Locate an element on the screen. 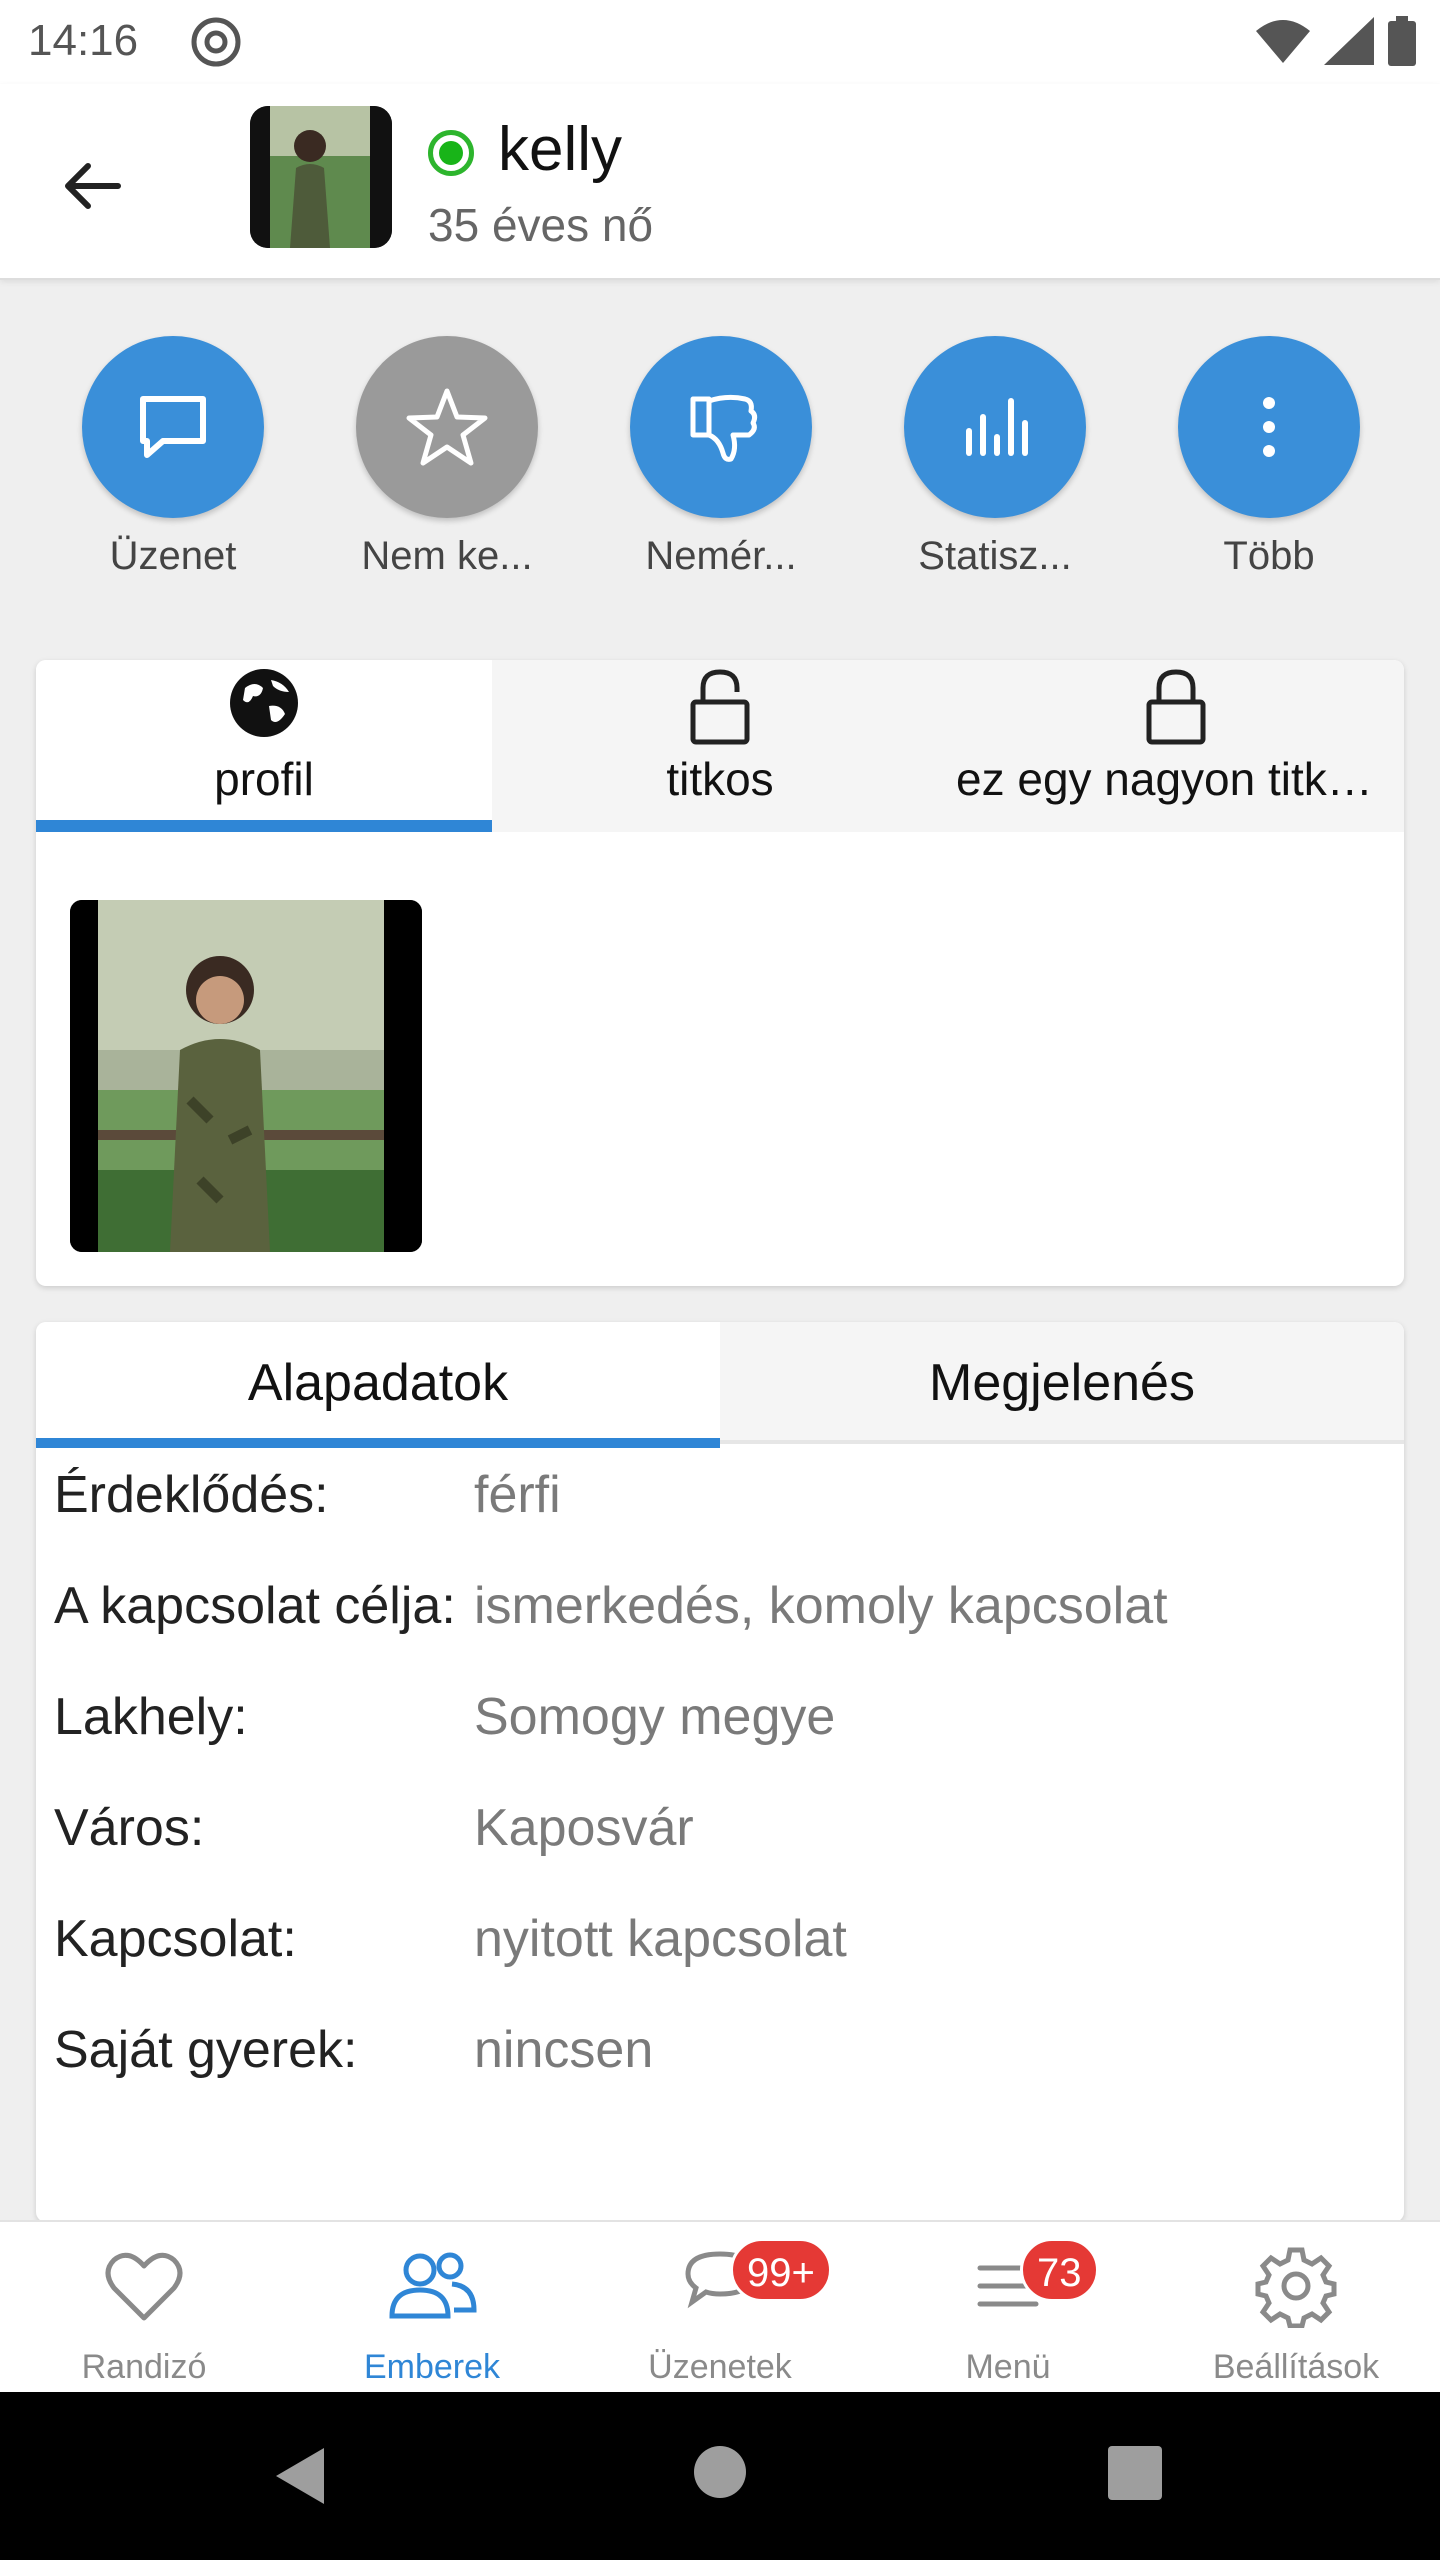  detail-key: Város: is located at coordinates (129, 1828).